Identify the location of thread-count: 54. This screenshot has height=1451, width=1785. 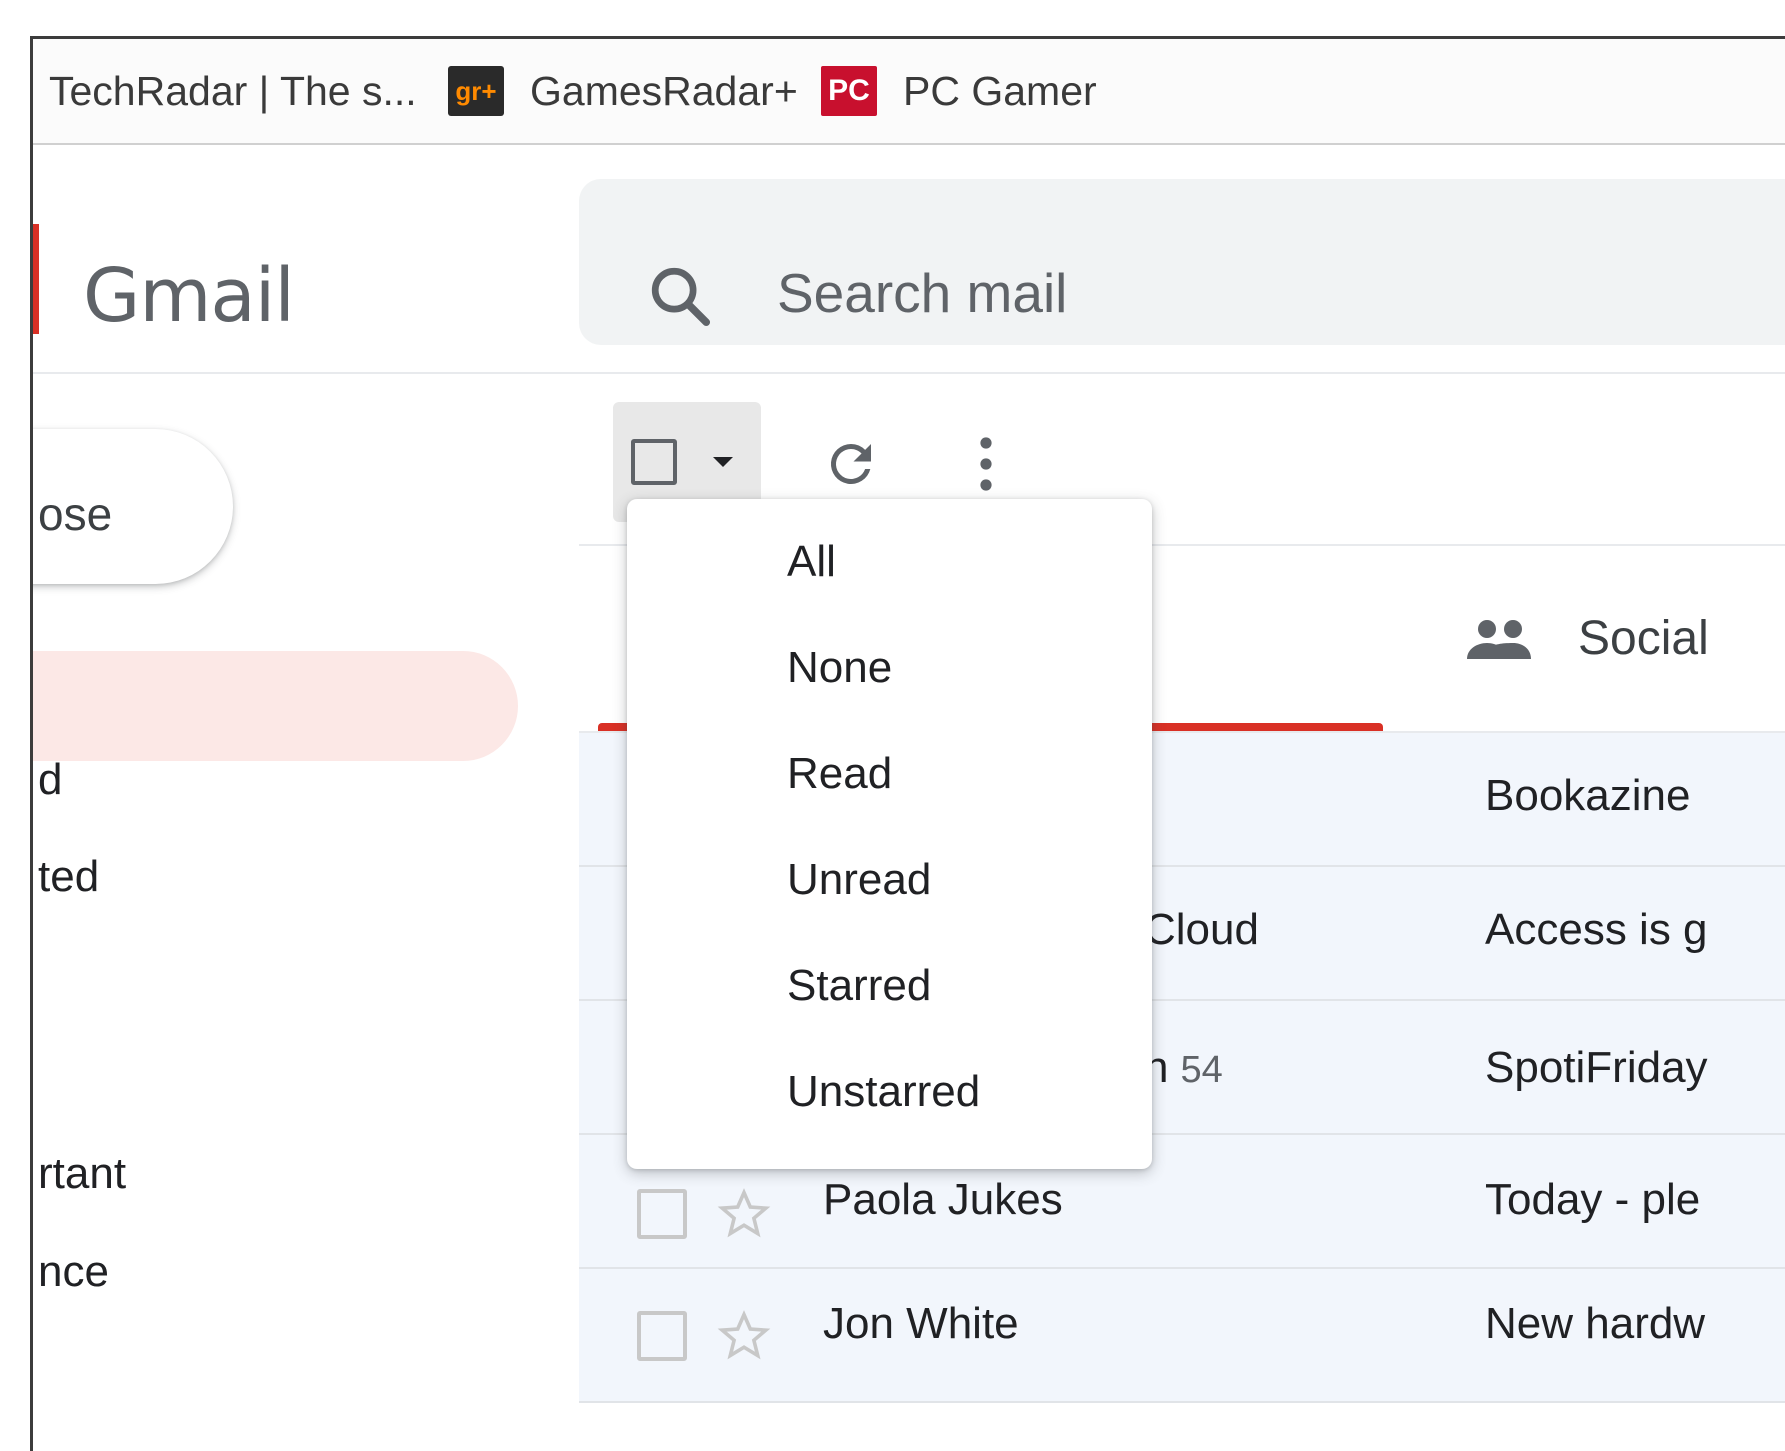
(1201, 1070).